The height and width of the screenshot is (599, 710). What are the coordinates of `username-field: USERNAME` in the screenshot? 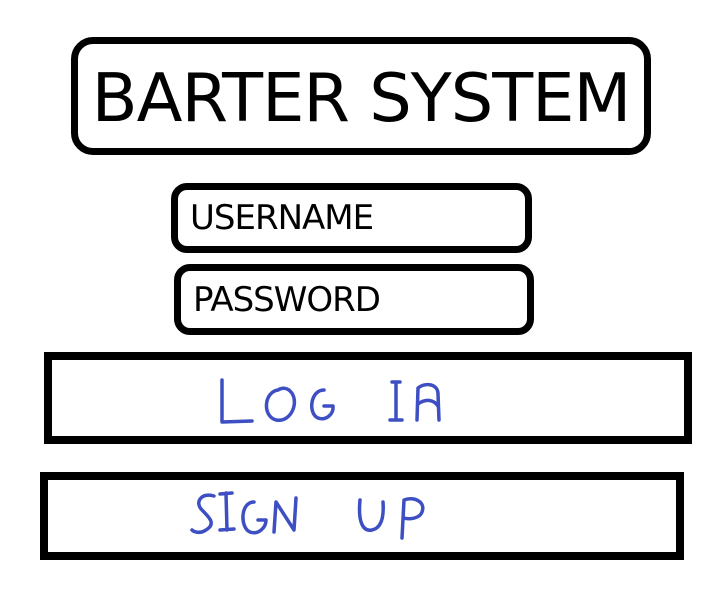 It's located at (351, 218).